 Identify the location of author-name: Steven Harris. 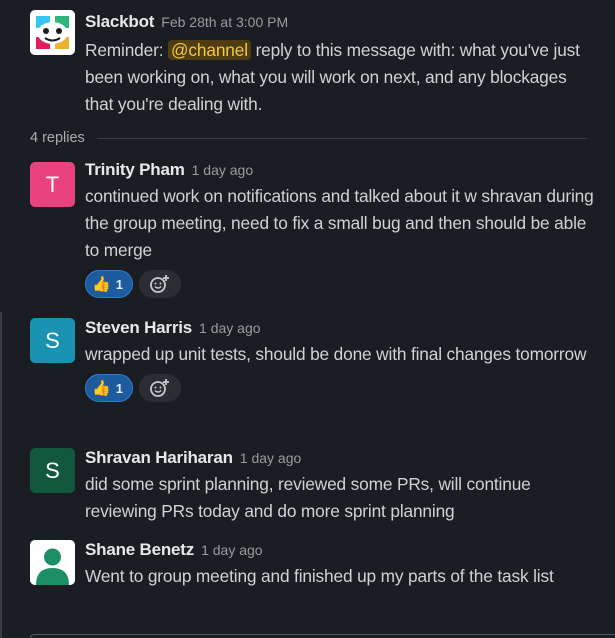
(138, 328).